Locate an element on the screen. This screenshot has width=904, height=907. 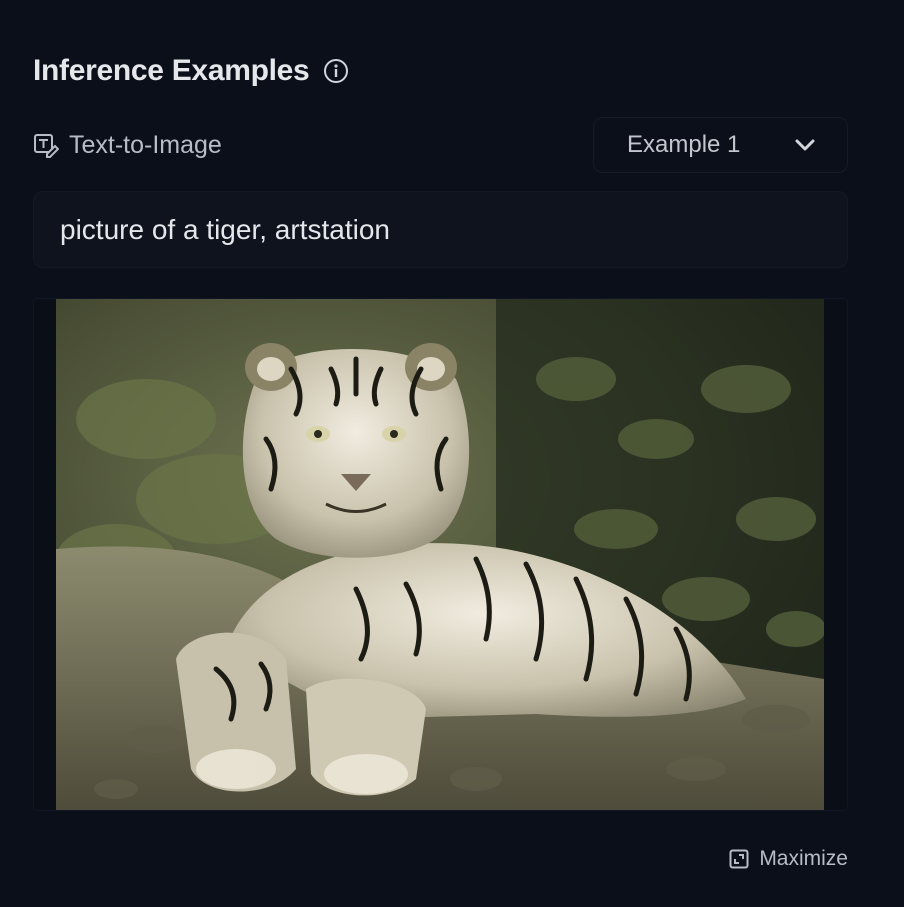
task-type: Text-to-Image is located at coordinates (127, 145).